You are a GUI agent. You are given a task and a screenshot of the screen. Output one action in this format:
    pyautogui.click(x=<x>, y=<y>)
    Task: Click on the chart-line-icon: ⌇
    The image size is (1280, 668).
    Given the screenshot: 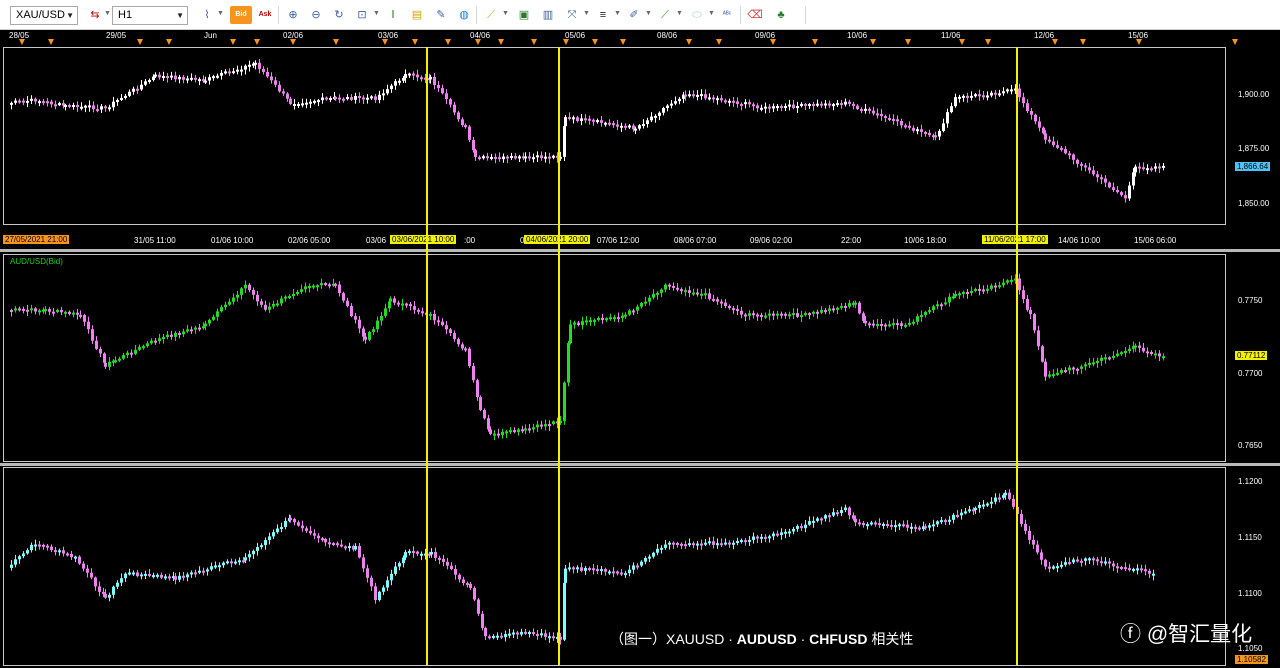 What is the action you would take?
    pyautogui.click(x=207, y=15)
    